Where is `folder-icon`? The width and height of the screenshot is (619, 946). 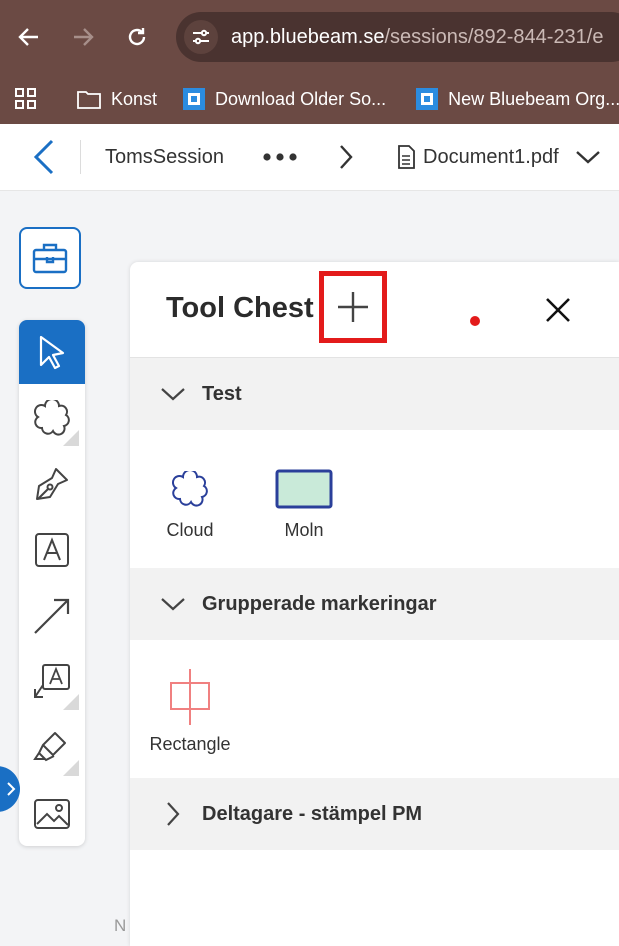 folder-icon is located at coordinates (89, 99).